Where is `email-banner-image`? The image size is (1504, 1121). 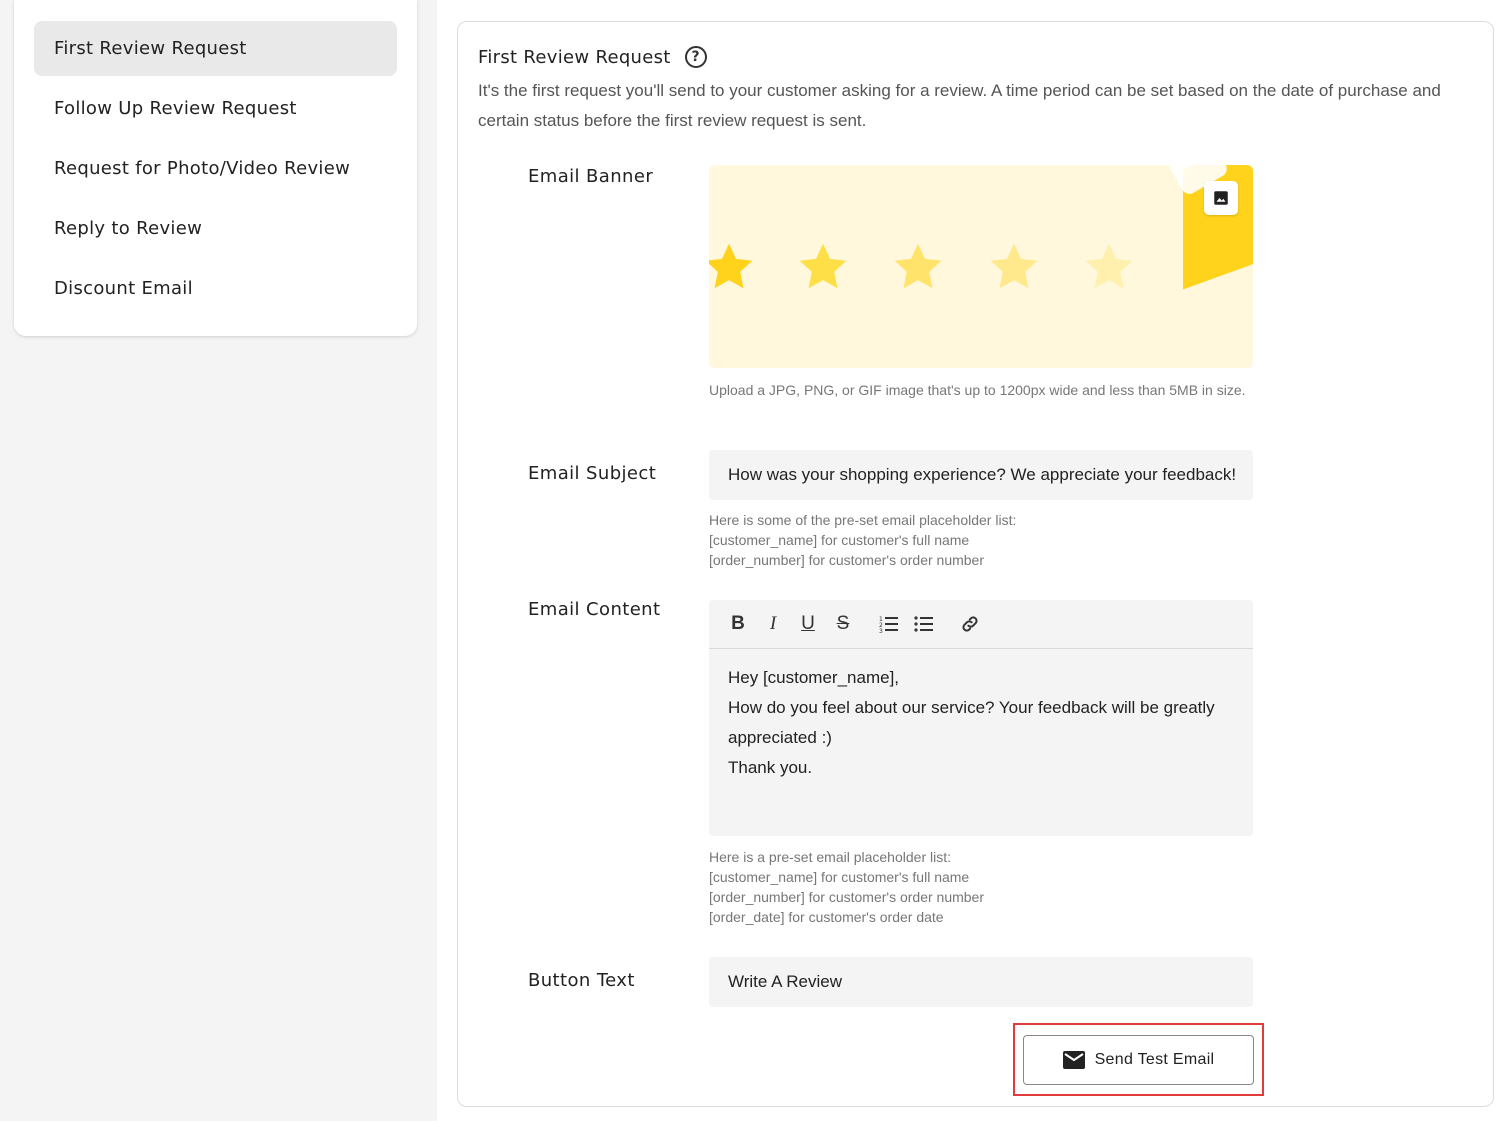 email-banner-image is located at coordinates (981, 266).